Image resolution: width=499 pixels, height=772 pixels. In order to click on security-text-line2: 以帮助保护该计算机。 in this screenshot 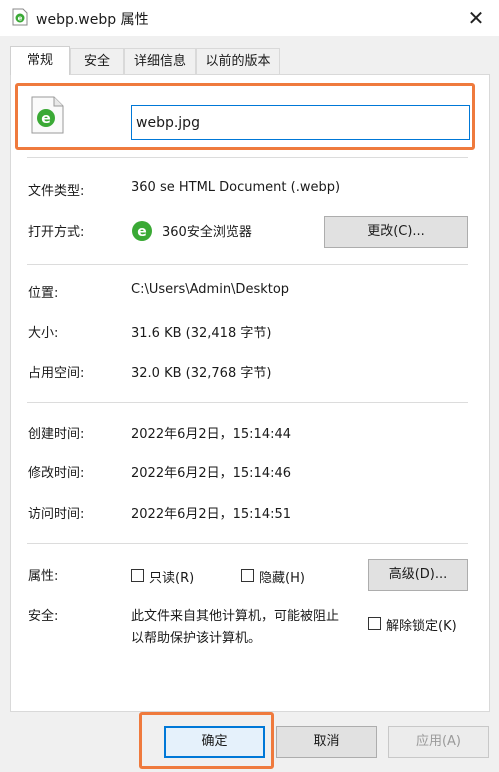, I will do `click(196, 638)`.